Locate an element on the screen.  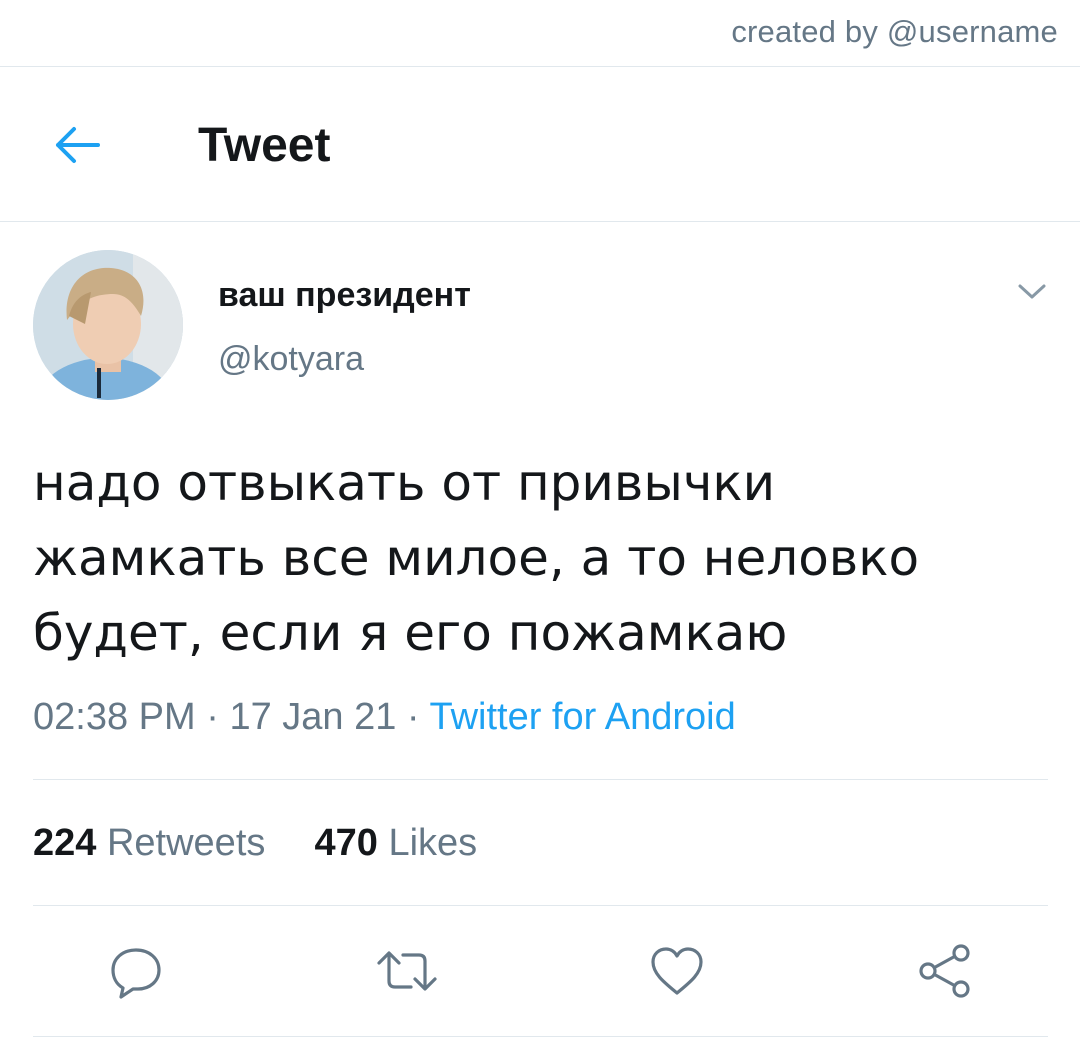
tweet-text-line: жамкать все милое, а то неловко is located at coordinates (476, 558).